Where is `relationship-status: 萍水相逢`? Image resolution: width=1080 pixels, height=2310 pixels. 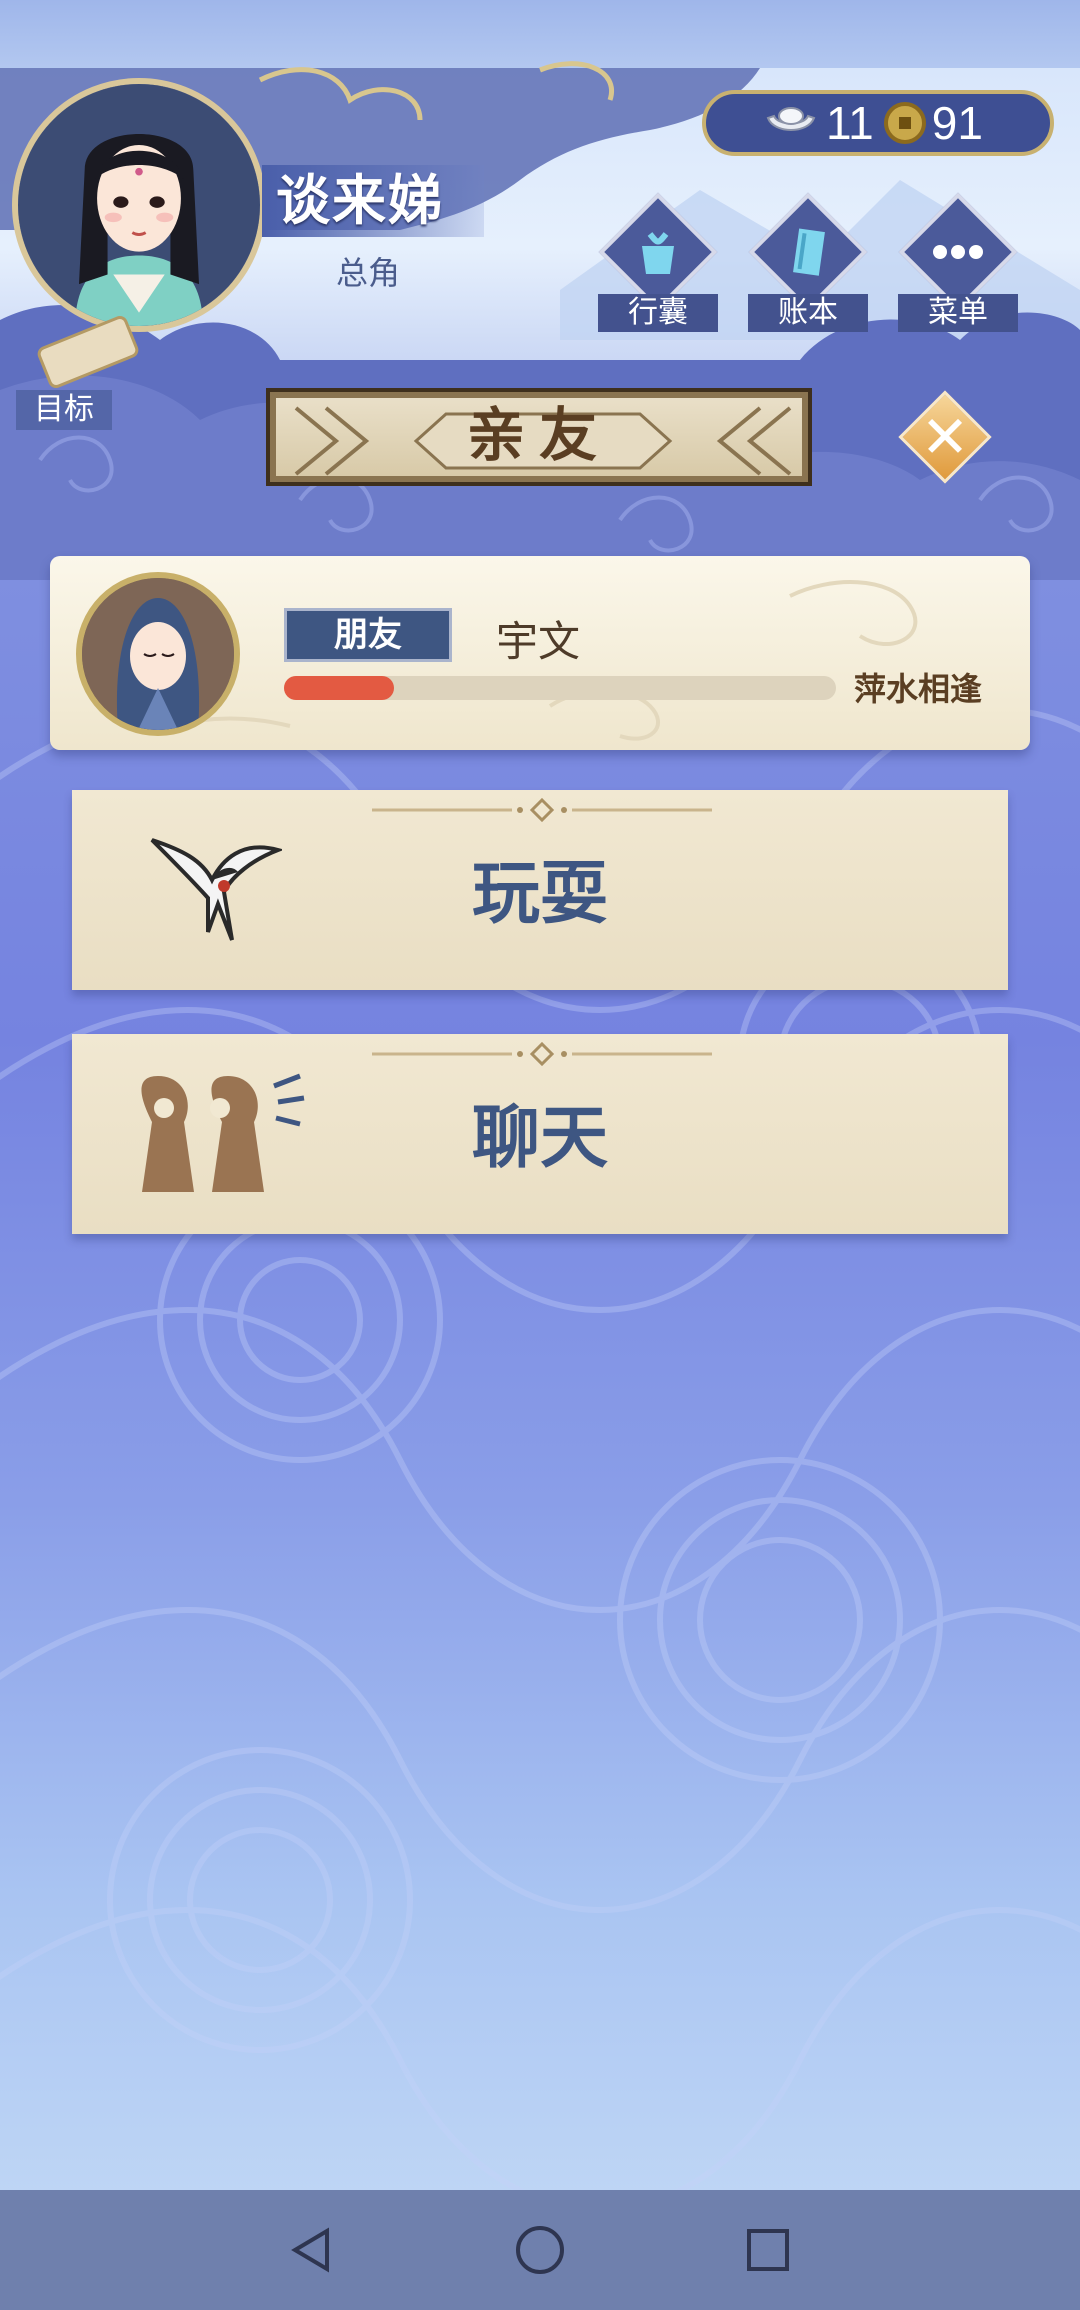 relationship-status: 萍水相逢 is located at coordinates (918, 689).